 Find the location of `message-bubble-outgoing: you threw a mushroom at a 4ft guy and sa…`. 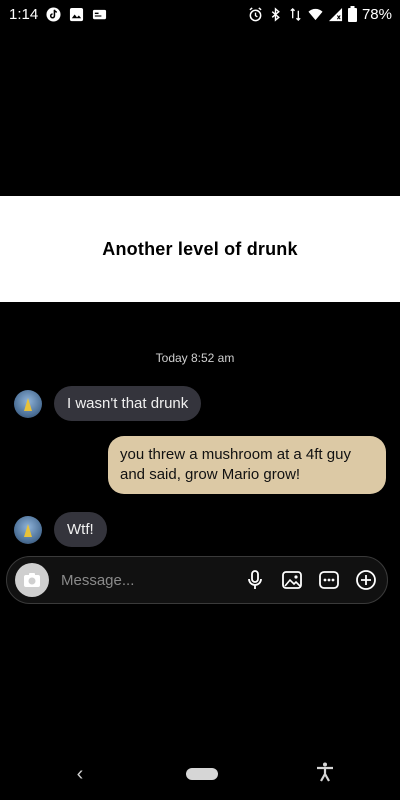

message-bubble-outgoing: you threw a mushroom at a 4ft guy and sa… is located at coordinates (247, 465).